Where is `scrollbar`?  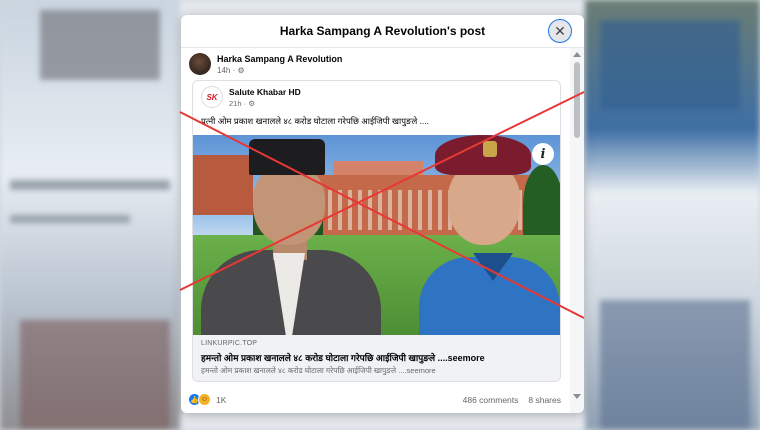
scrollbar is located at coordinates (577, 230).